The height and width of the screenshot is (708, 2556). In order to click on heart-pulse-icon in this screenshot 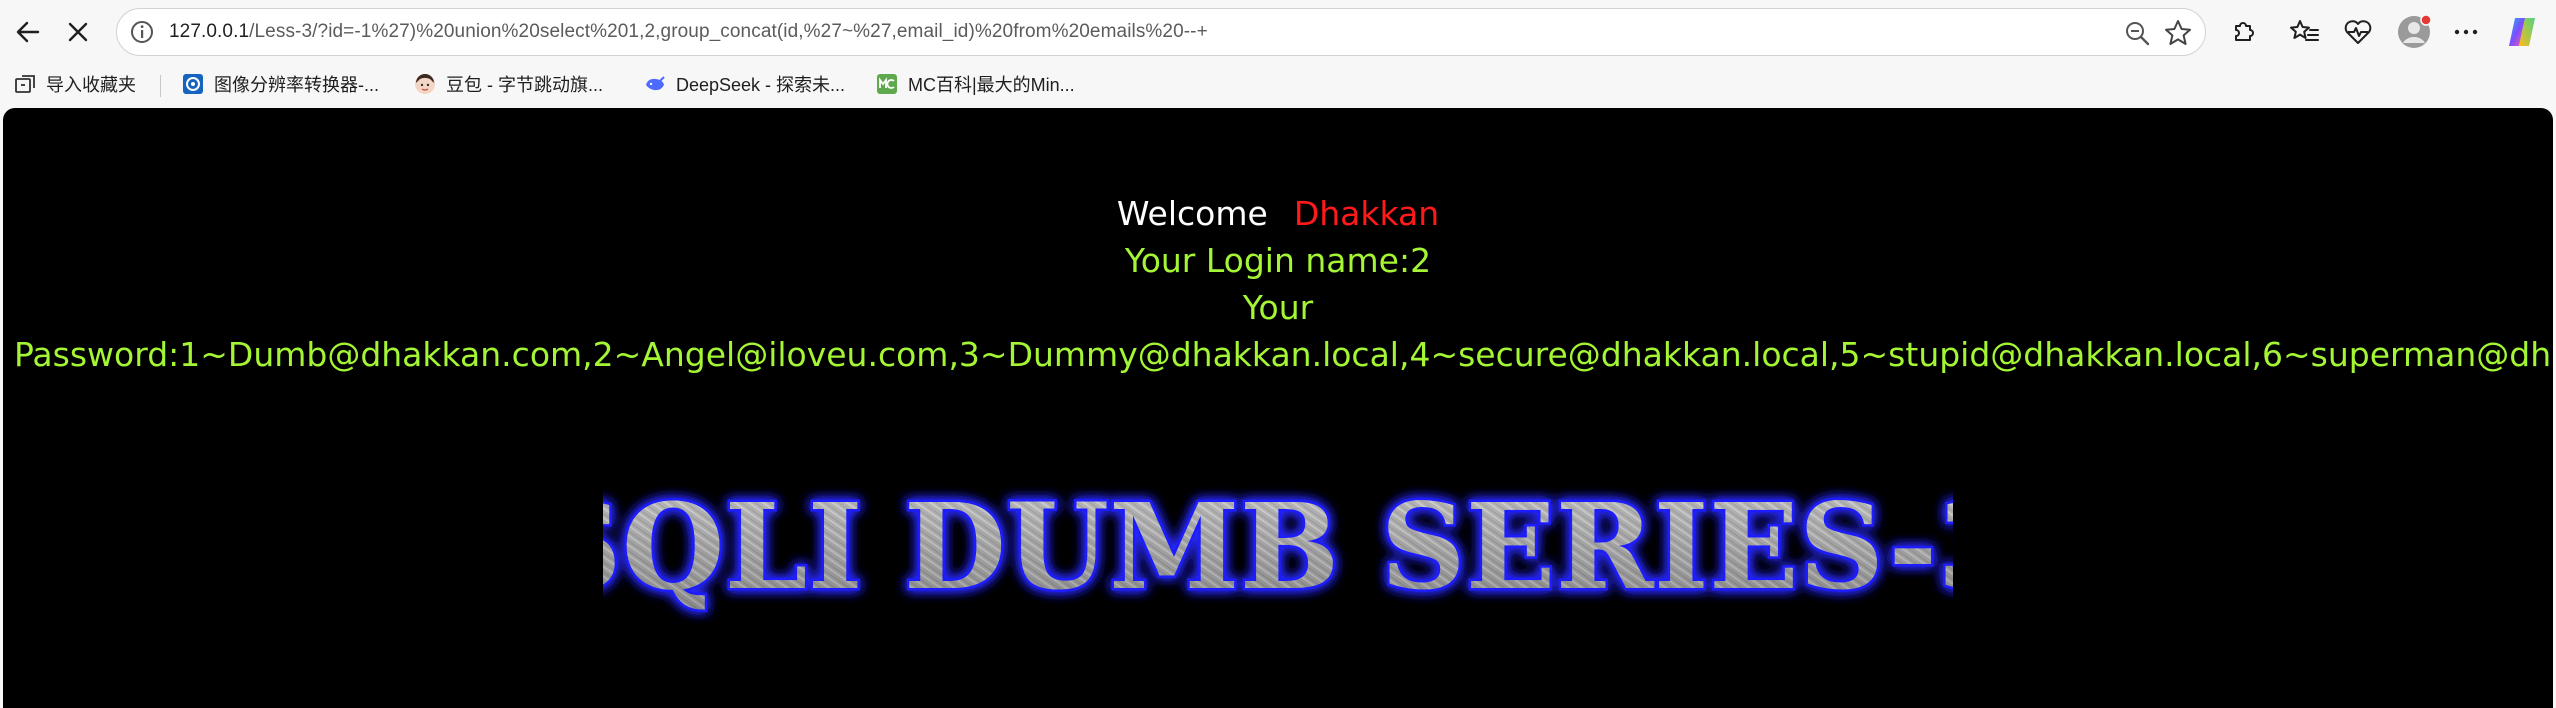, I will do `click(2358, 32)`.